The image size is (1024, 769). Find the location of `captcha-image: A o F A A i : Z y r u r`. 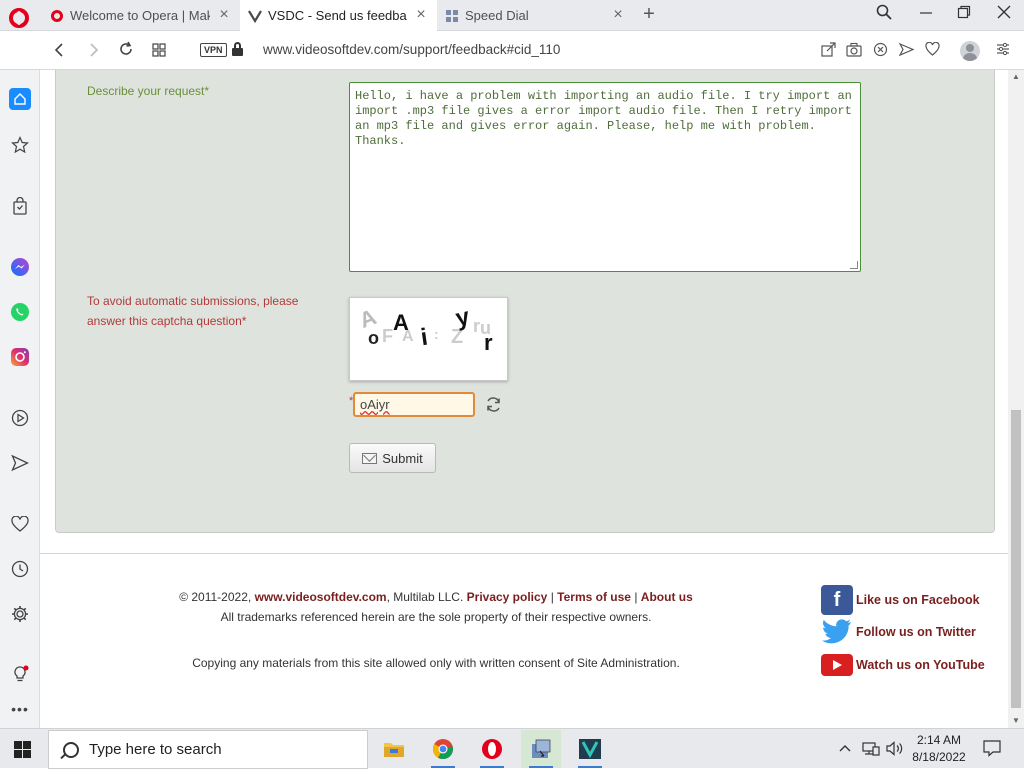

captcha-image: A o F A A i : Z y r u r is located at coordinates (428, 339).